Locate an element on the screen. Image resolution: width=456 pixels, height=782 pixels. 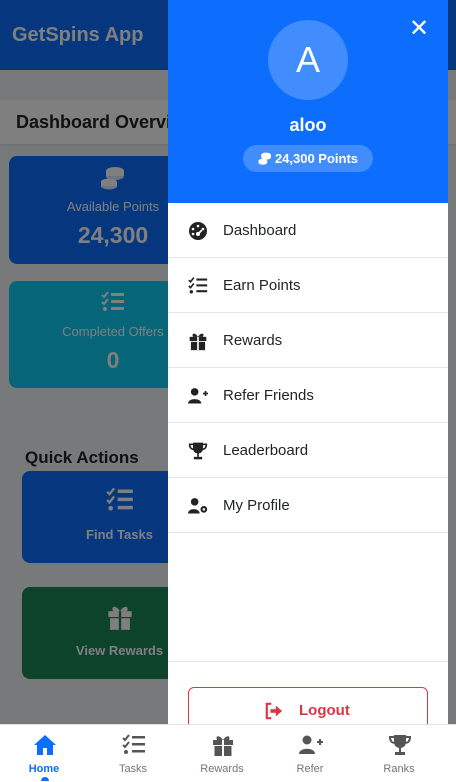
menu-item-rewards: Rewards is located at coordinates (308, 340).